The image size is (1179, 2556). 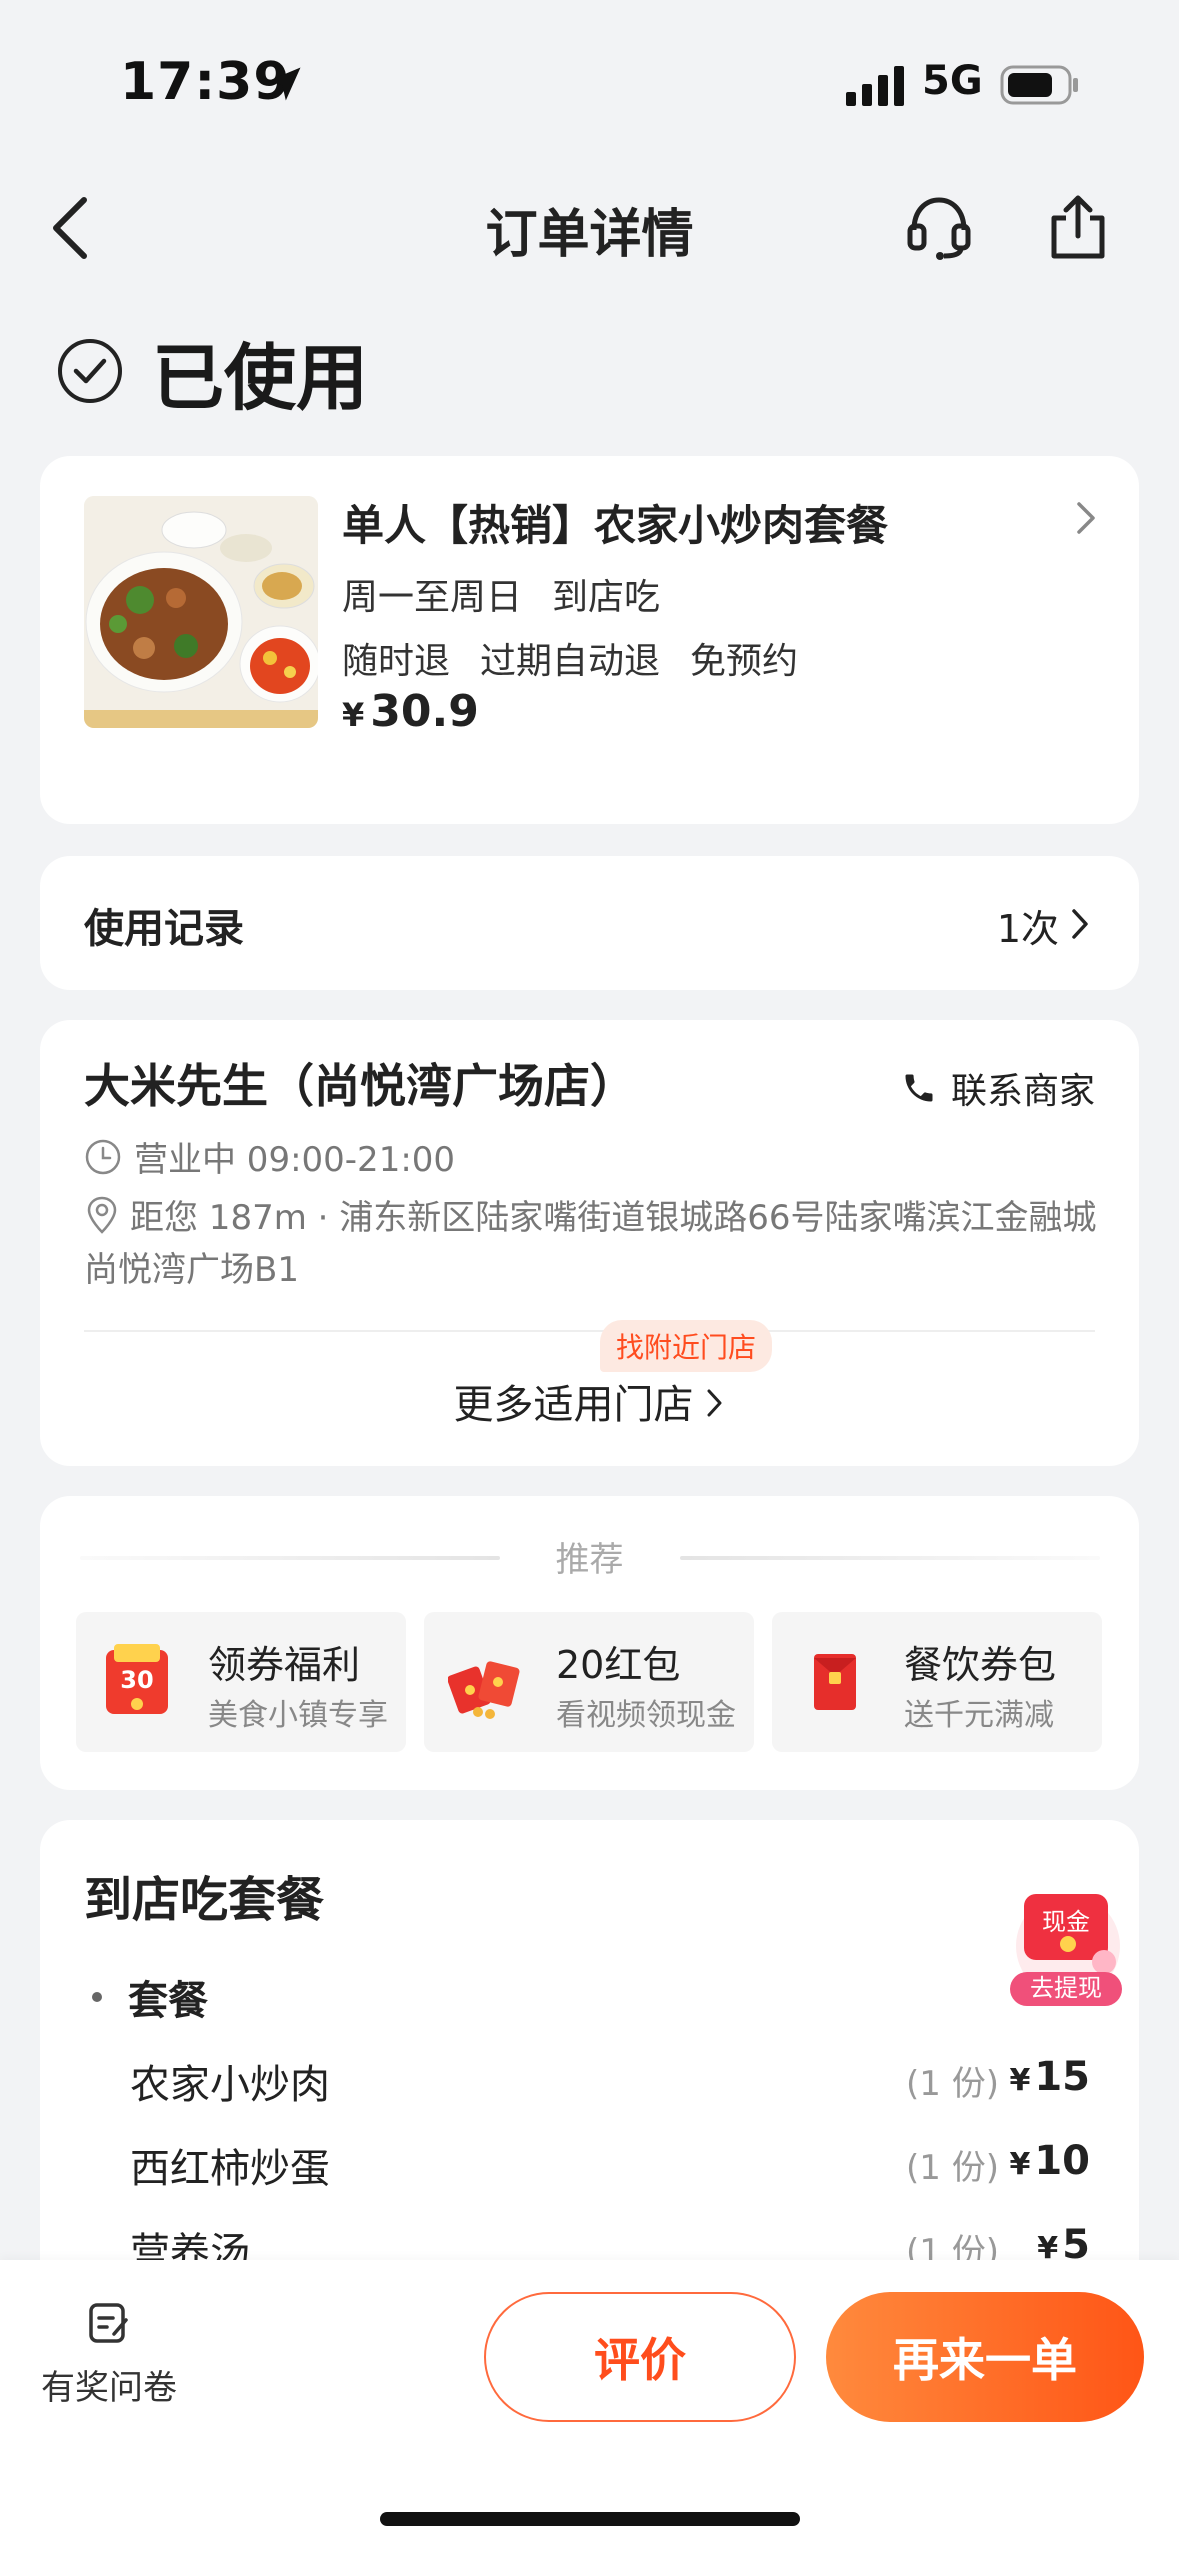 I want to click on usage-record-row: 使用记录 1次, so click(x=589, y=923).